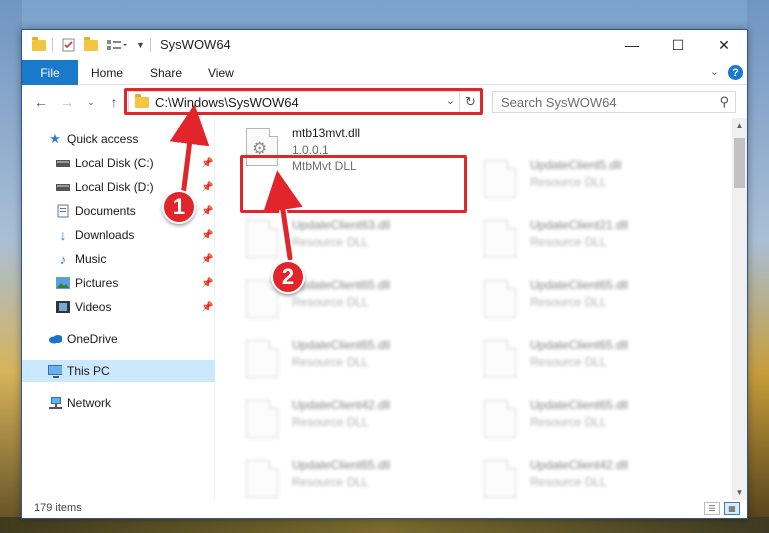 The width and height of the screenshot is (769, 533). Describe the element at coordinates (714, 71) in the screenshot. I see `expand-ribbon-icon: ⌄` at that location.